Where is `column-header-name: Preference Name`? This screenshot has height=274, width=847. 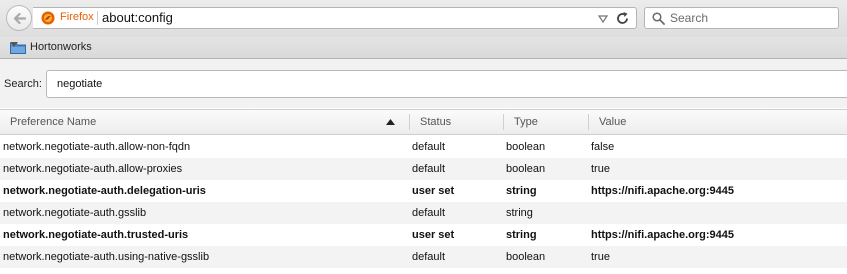 column-header-name: Preference Name is located at coordinates (53, 122).